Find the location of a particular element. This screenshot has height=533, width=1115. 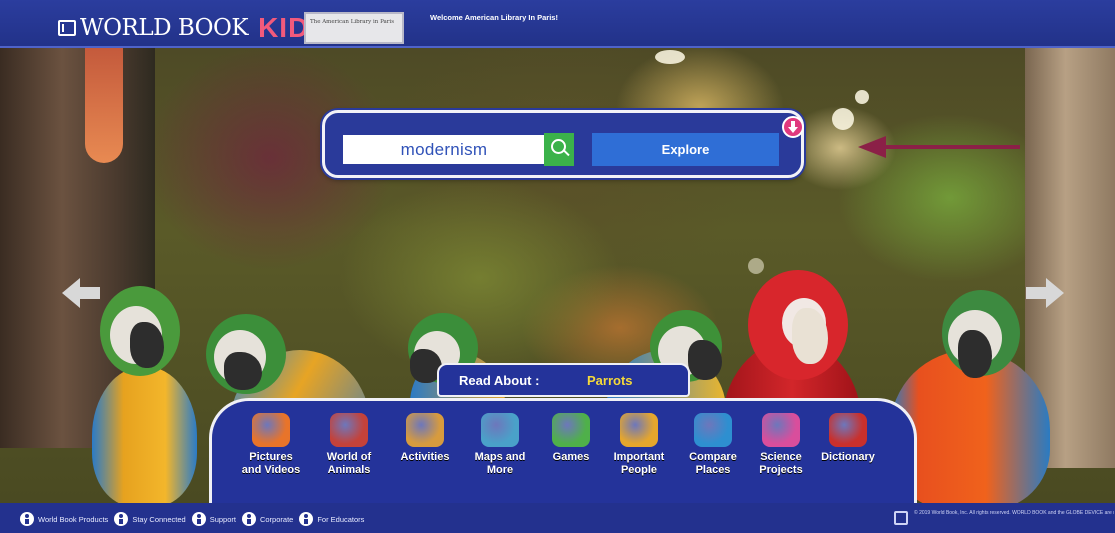

footer-link-label: World Book Products is located at coordinates (73, 519).